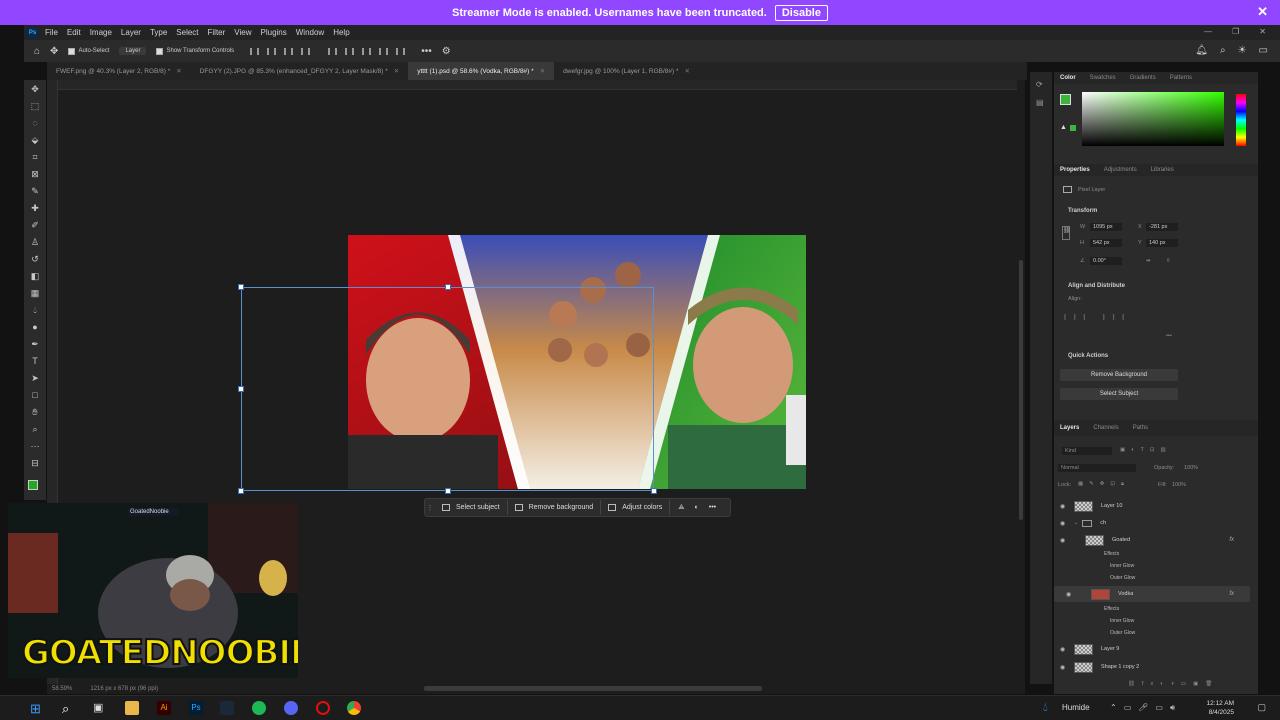 The image size is (1280, 720). What do you see at coordinates (1162, 227) in the screenshot?
I see `x-field: -281 px` at bounding box center [1162, 227].